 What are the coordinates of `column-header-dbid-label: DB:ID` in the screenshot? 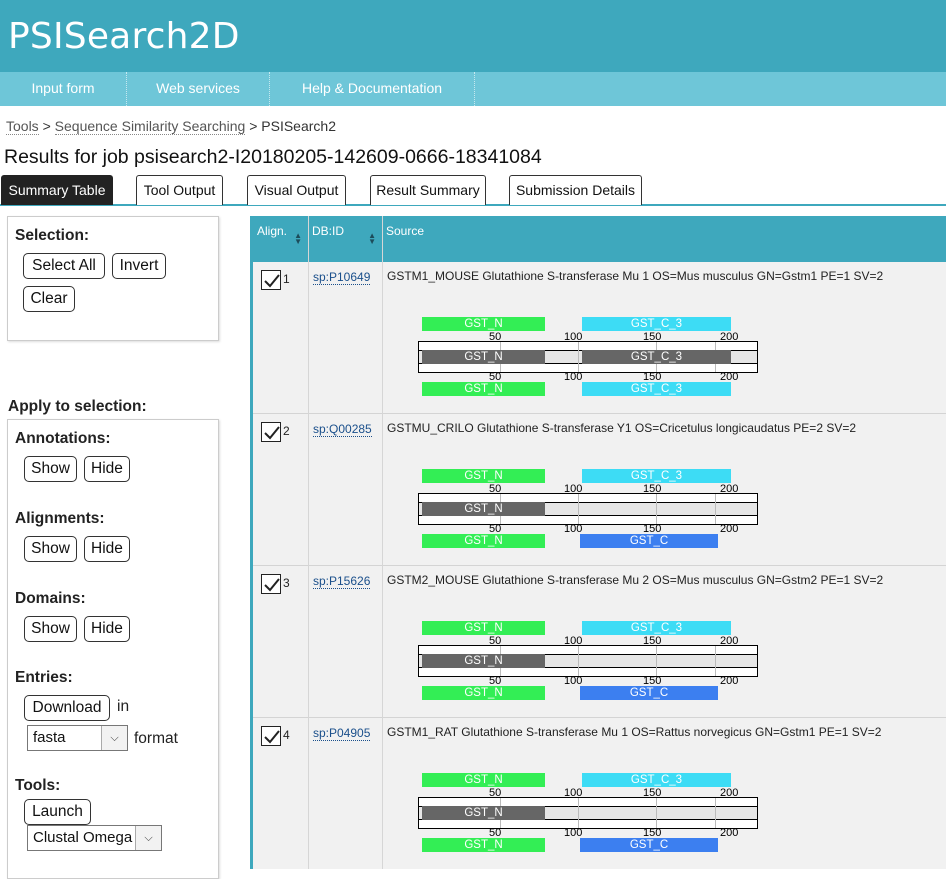 It's located at (328, 231).